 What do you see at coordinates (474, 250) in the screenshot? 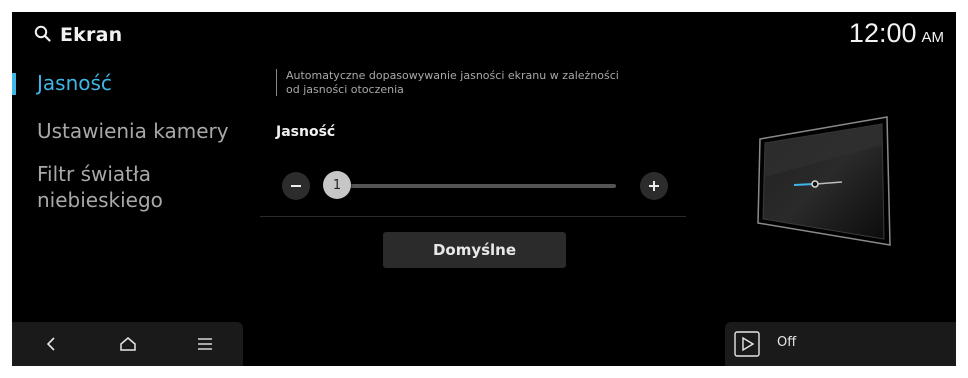
I see `default-button: Domyślne` at bounding box center [474, 250].